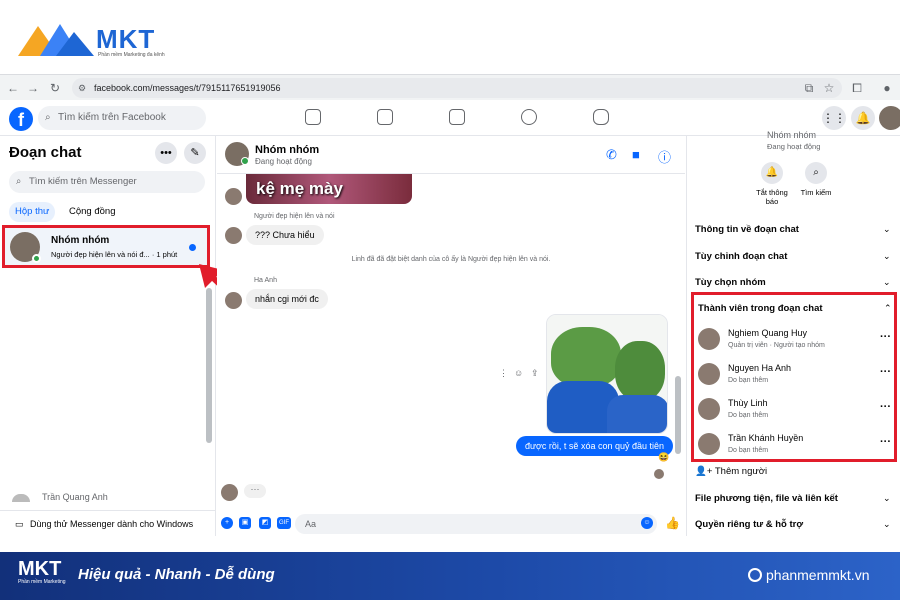  What do you see at coordinates (755, 575) in the screenshot?
I see `globe-icon` at bounding box center [755, 575].